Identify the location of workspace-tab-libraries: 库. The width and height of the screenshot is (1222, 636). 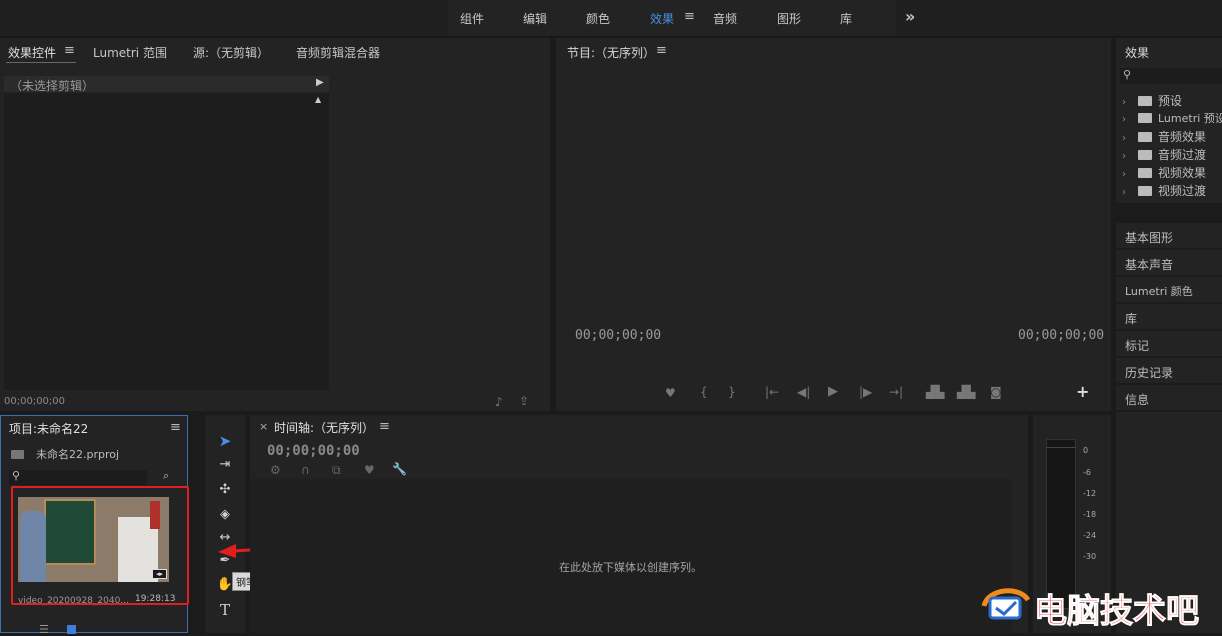
(846, 18).